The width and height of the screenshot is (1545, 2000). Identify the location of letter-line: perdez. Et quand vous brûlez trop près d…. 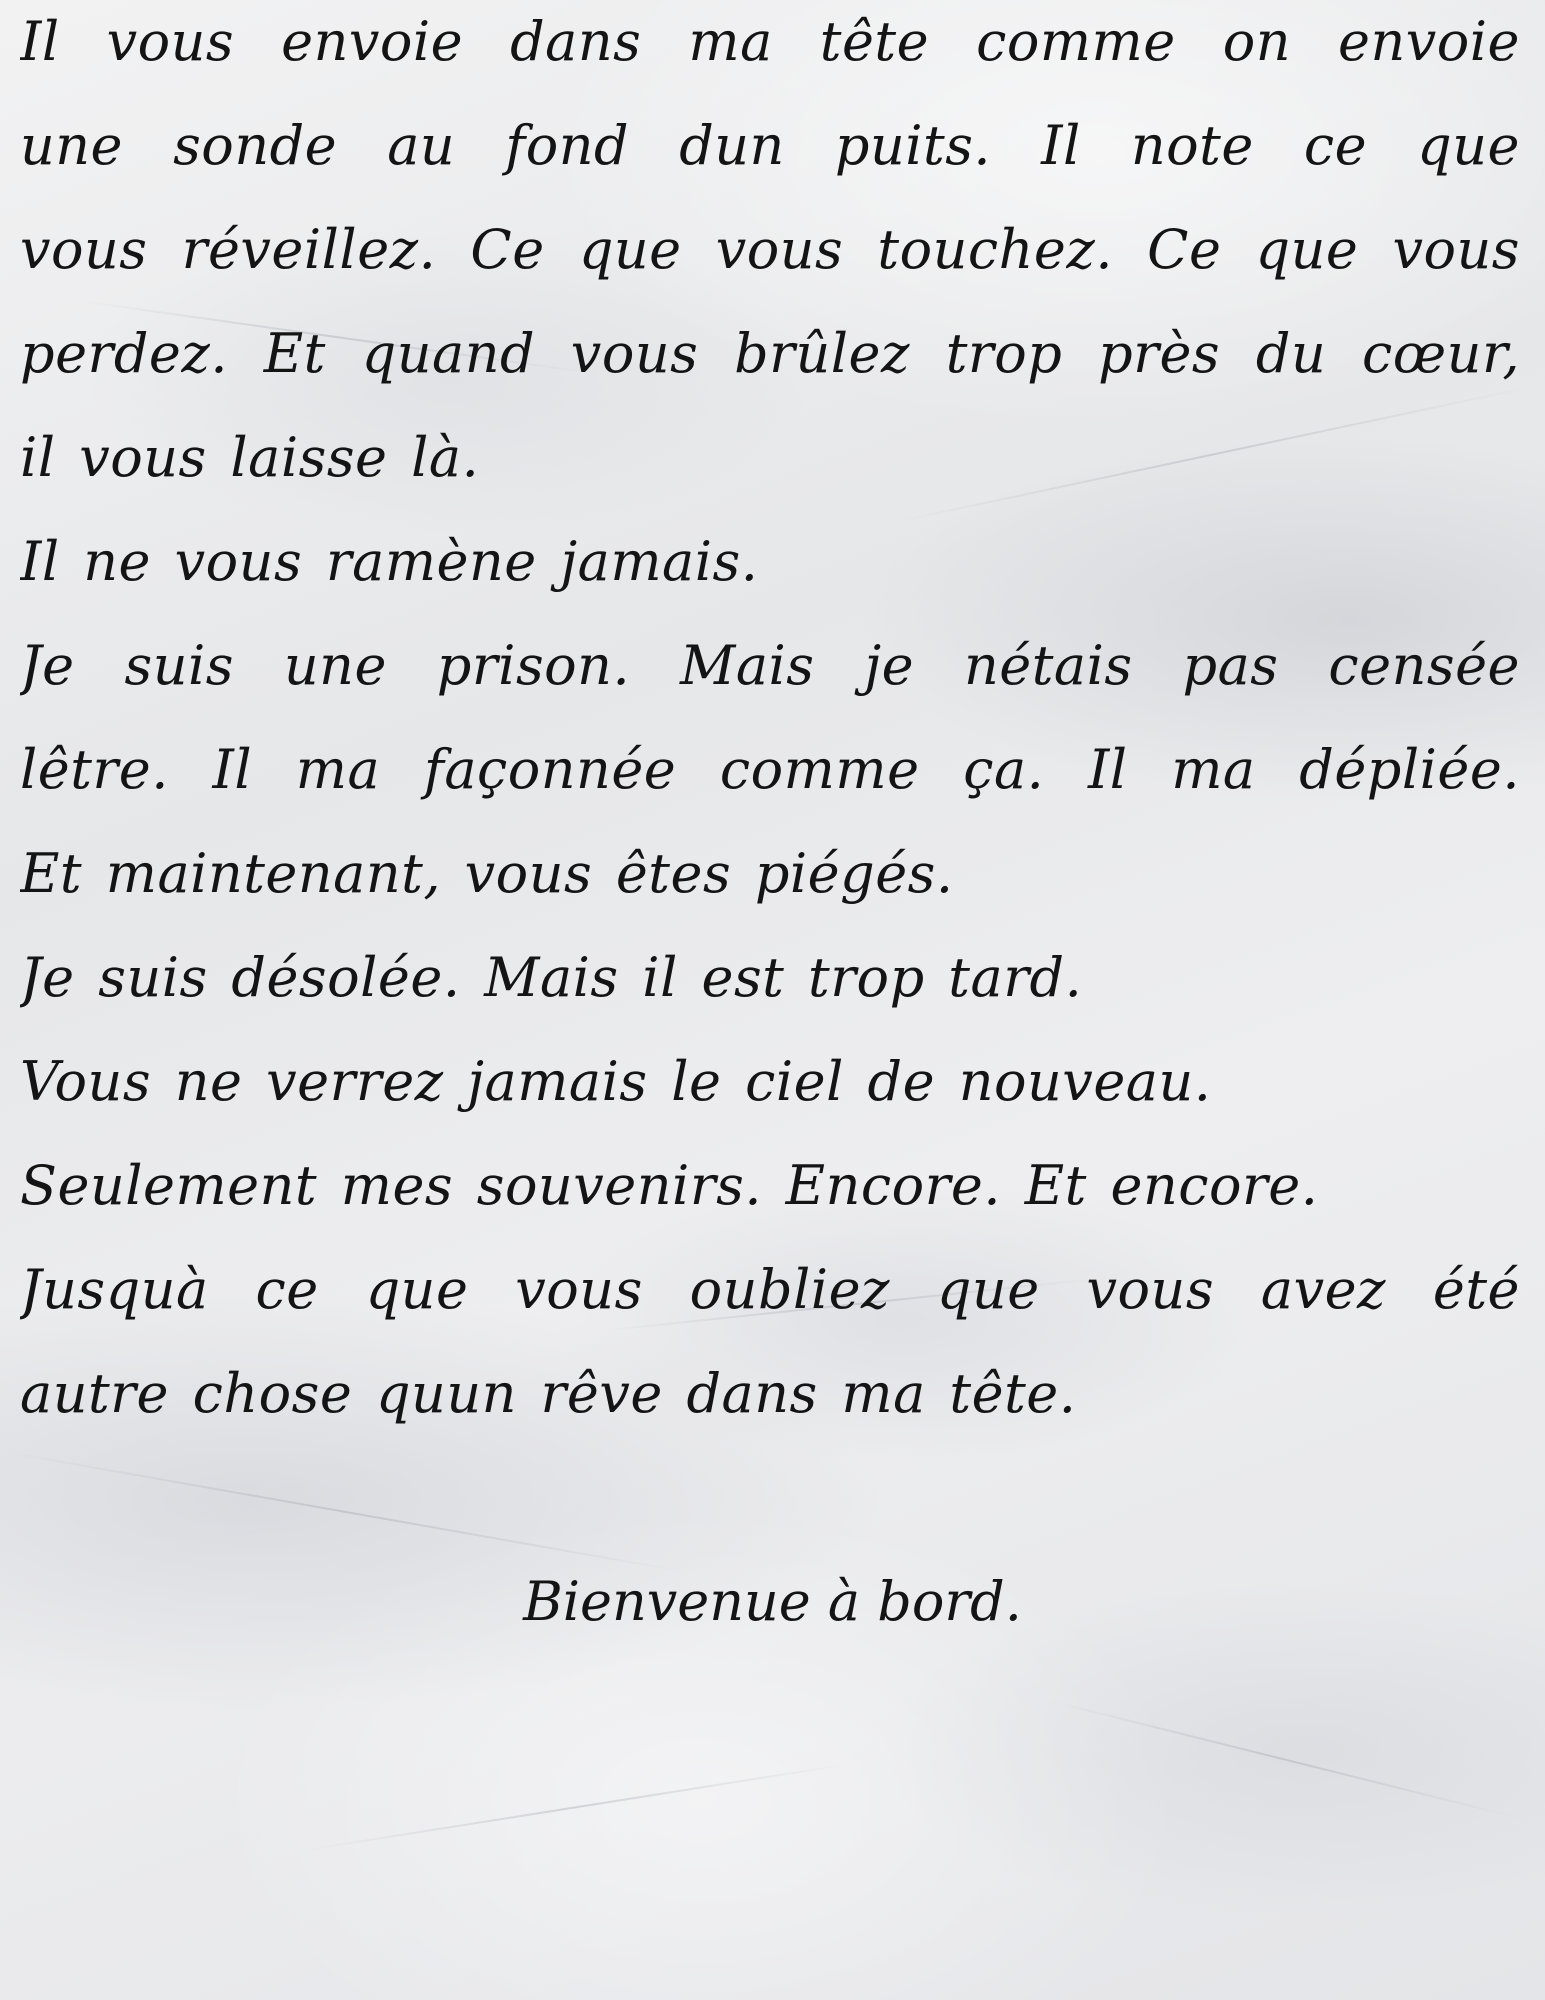
(770, 353).